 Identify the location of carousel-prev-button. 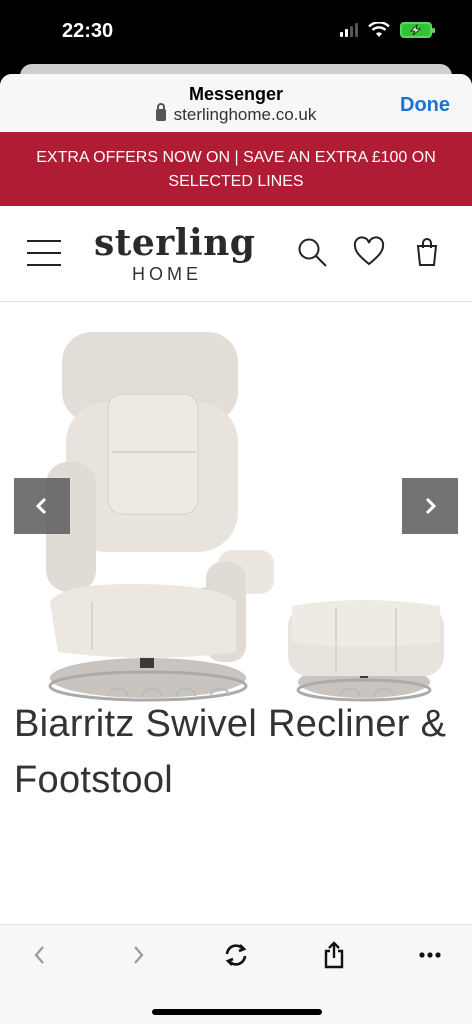
(42, 506).